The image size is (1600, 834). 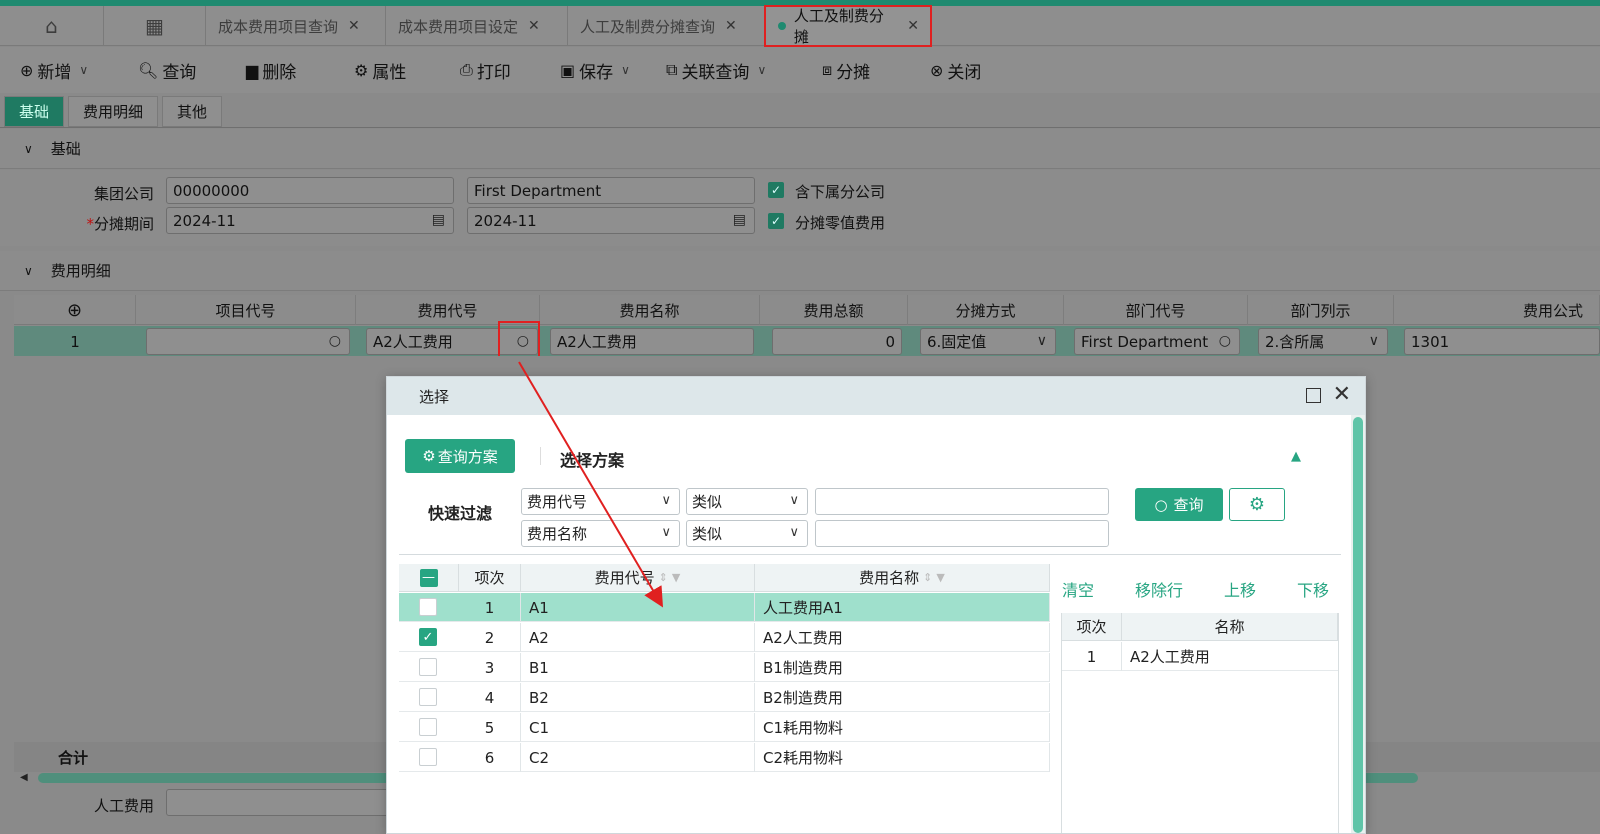 I want to click on list-item: ✓ 2 A2 A2人工费用, so click(x=724, y=637).